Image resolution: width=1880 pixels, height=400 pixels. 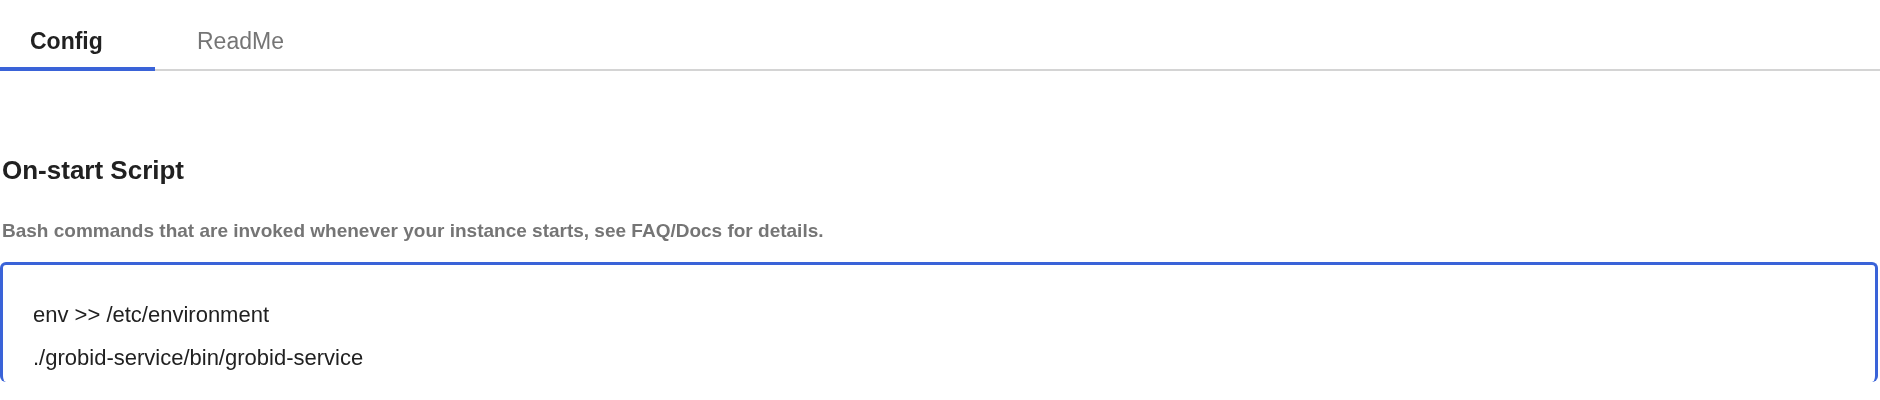 I want to click on section-description: Bash commands that are invoked whenever your instance starts, see FAQ/Docs for details., so click(x=413, y=231).